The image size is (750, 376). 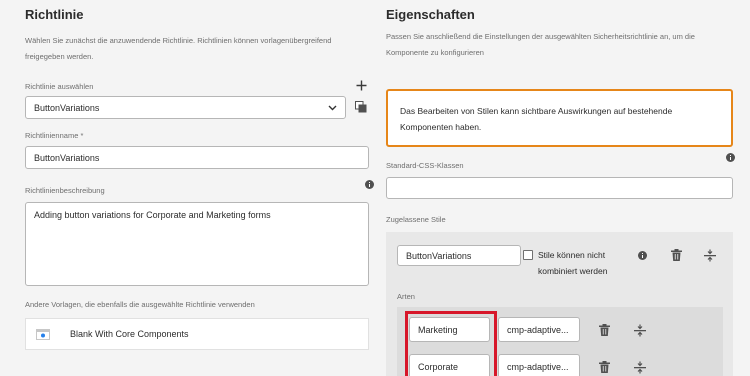 What do you see at coordinates (416, 219) in the screenshot?
I see `allowed-styles-label: Zugelassene Stile` at bounding box center [416, 219].